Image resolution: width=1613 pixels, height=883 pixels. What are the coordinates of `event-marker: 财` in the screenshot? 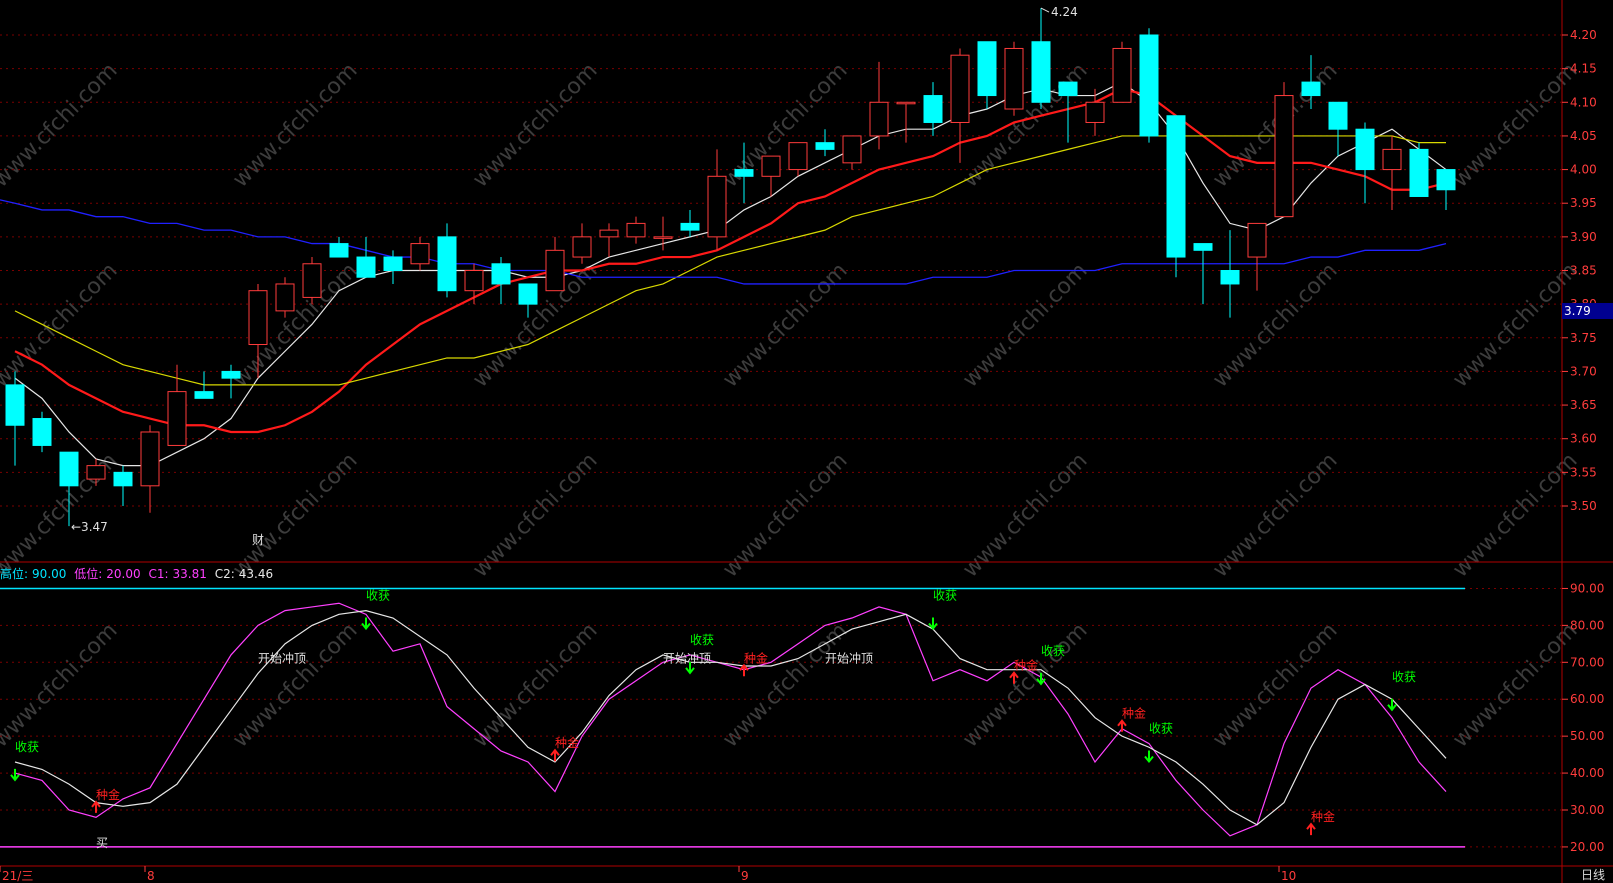 It's located at (258, 540).